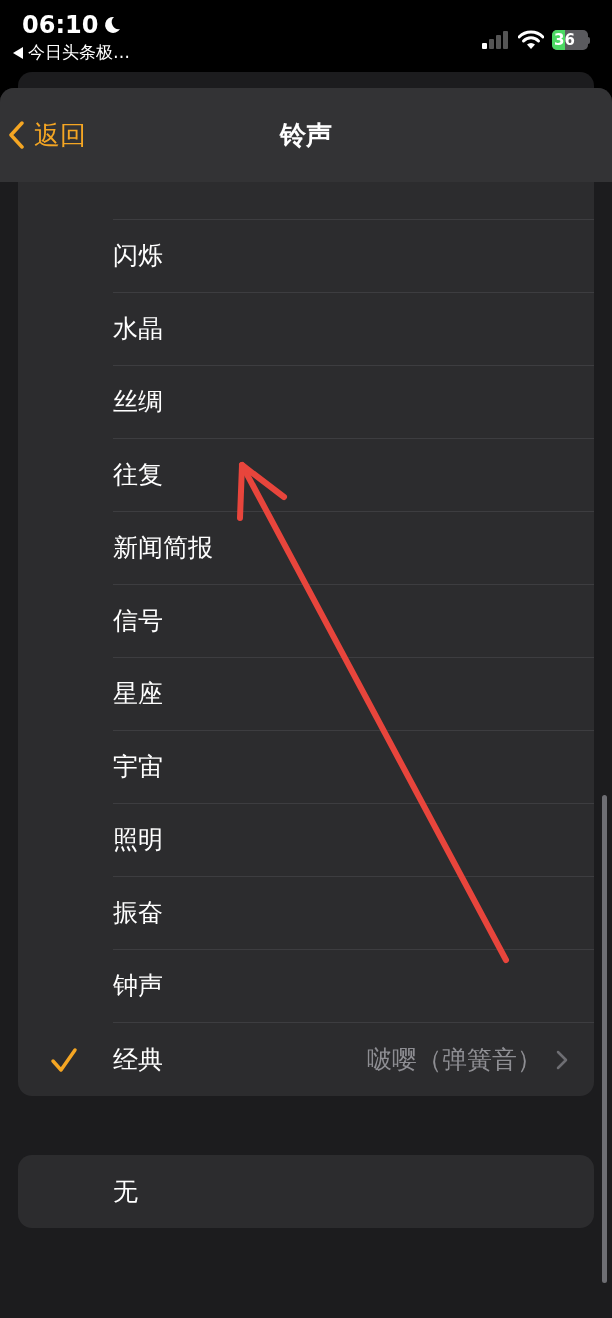 Image resolution: width=612 pixels, height=1318 pixels. Describe the element at coordinates (43, 135) in the screenshot. I see `back-button: 返回` at that location.